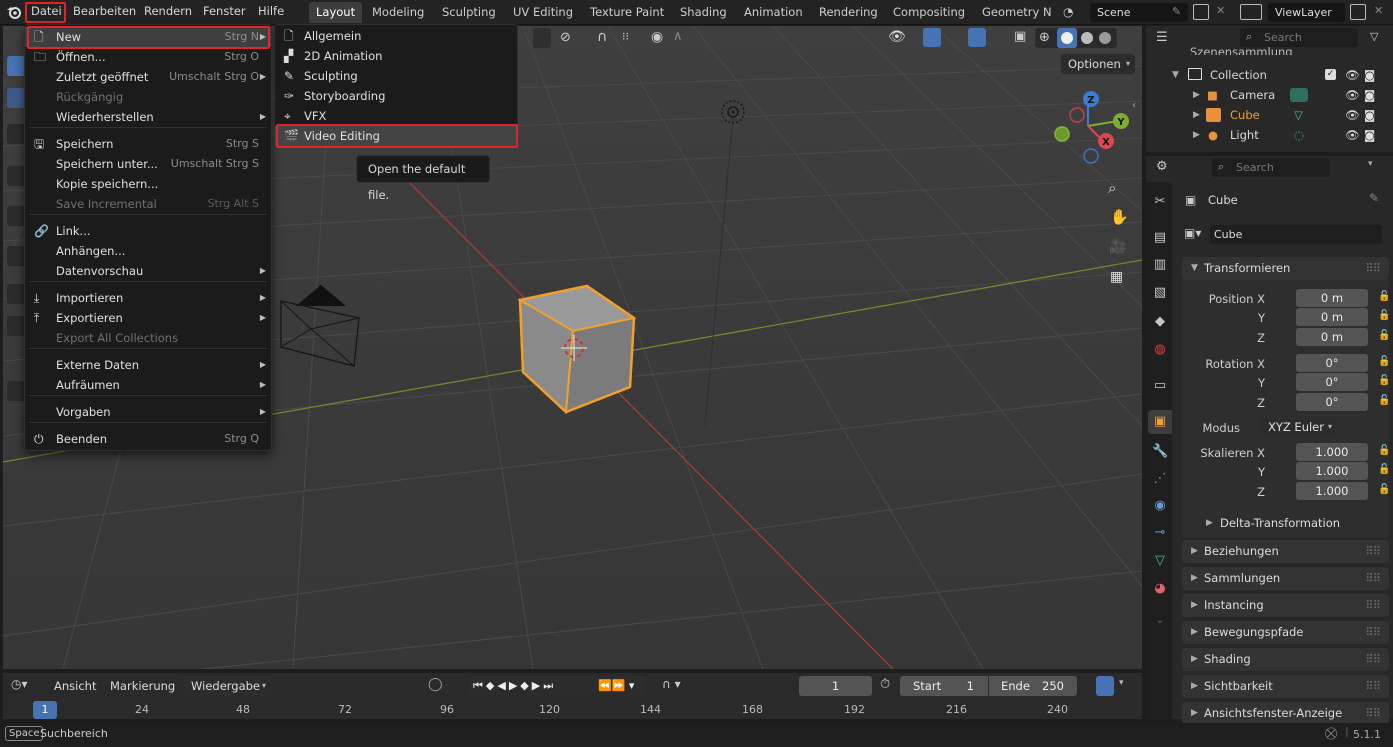 The image size is (1393, 747). Describe the element at coordinates (1105, 686) in the screenshot. I see `keying-icon` at that location.